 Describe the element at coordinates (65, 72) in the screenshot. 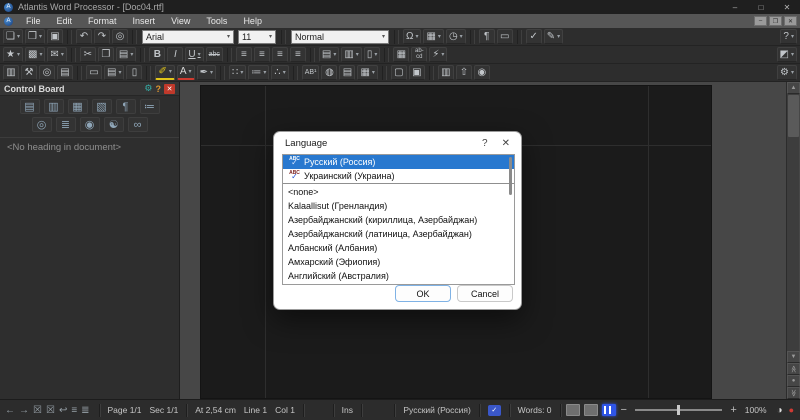

I see `print-button: ▤` at that location.